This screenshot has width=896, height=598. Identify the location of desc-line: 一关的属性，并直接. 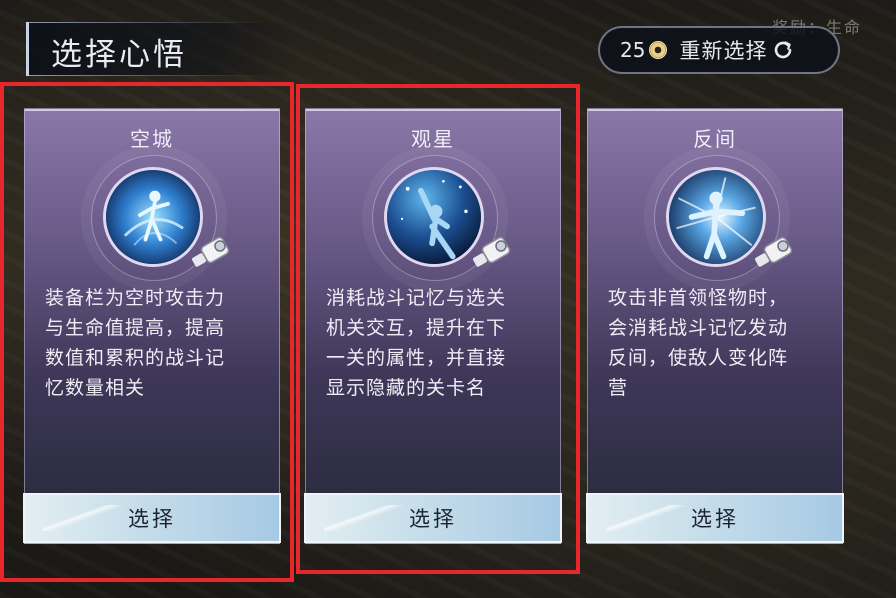
(416, 358).